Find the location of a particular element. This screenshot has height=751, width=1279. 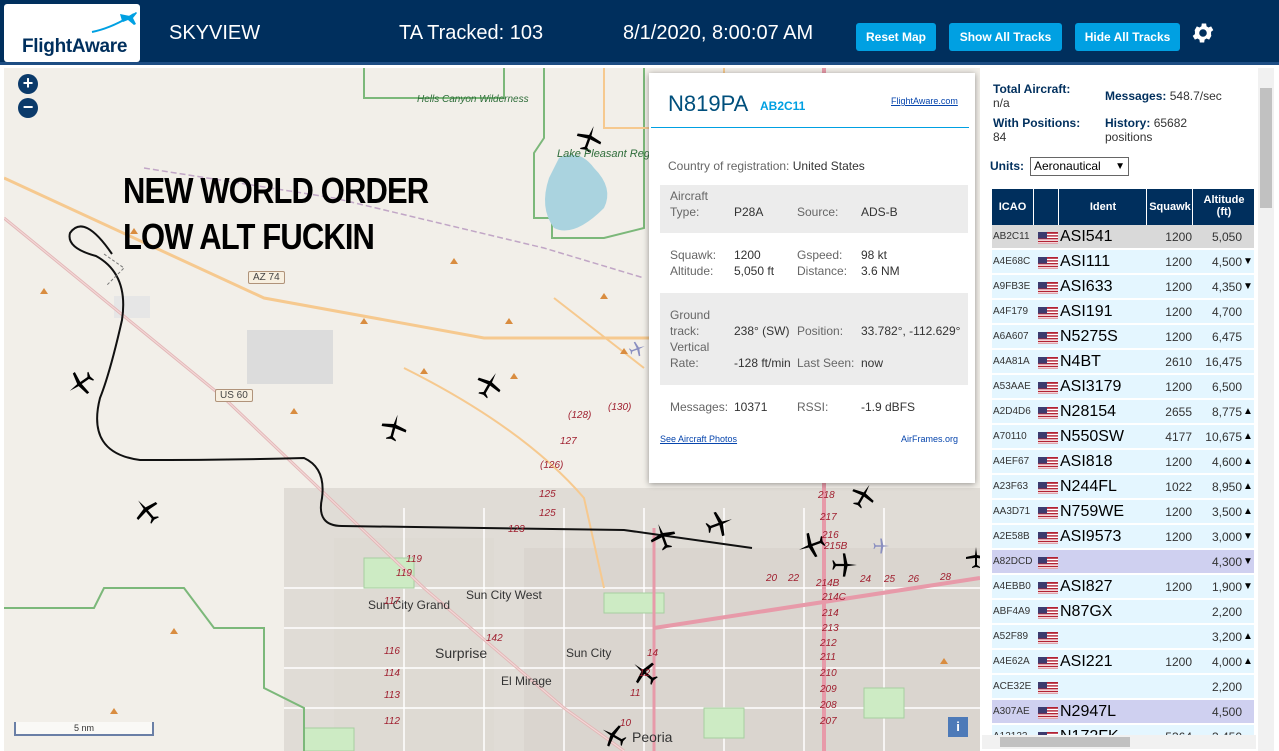

chevron-down-icon: ▼ is located at coordinates (1120, 166).